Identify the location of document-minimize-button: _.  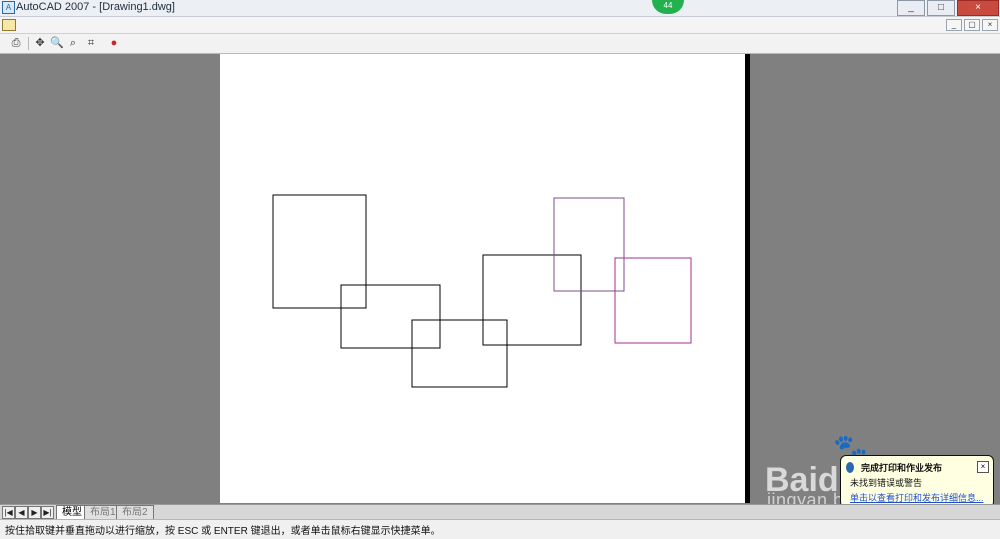
(954, 25).